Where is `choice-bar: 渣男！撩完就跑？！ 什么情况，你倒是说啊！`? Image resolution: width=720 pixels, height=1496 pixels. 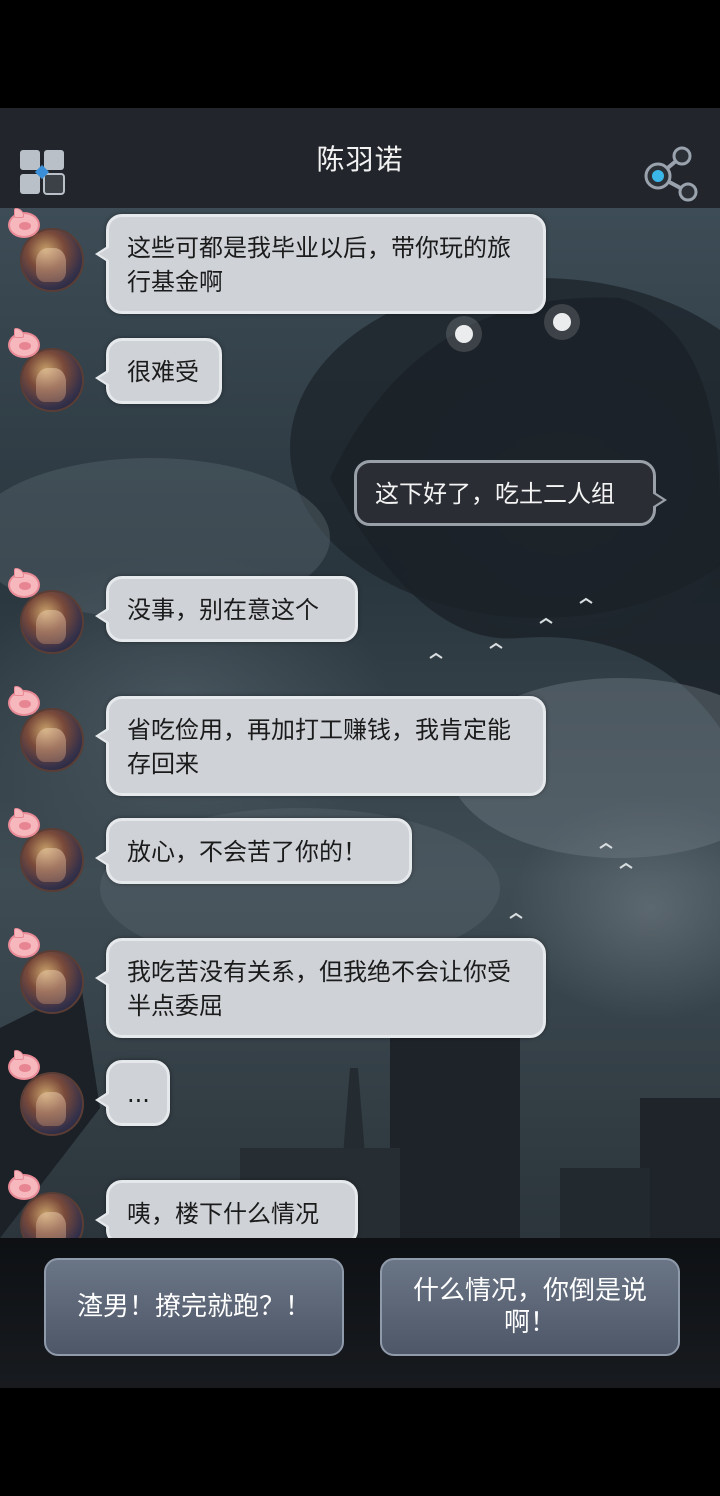 choice-bar: 渣男！撩完就跑？！ 什么情况，你倒是说啊！ is located at coordinates (360, 1313).